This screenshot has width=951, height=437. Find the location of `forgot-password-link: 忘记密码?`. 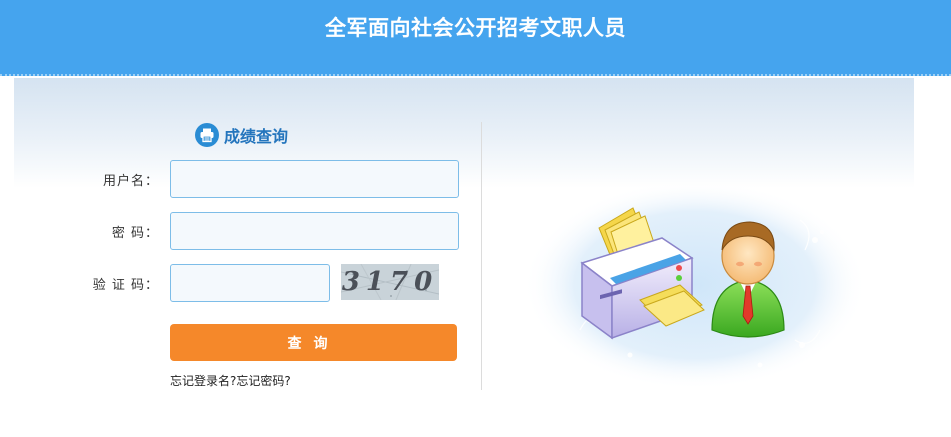

forgot-password-link: 忘记密码? is located at coordinates (263, 381).